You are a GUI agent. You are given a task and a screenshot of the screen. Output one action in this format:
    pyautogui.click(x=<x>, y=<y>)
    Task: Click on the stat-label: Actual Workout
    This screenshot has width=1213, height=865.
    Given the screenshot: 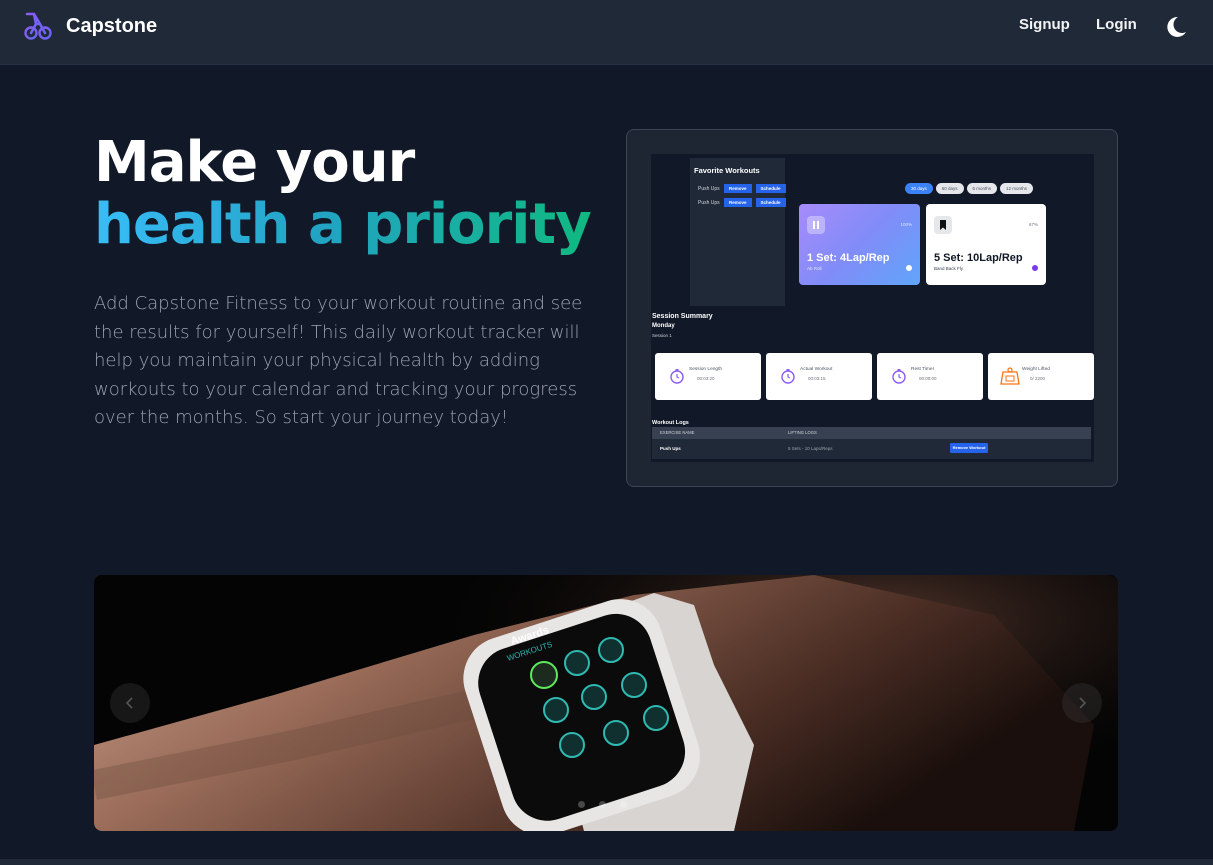 What is the action you would take?
    pyautogui.click(x=816, y=369)
    